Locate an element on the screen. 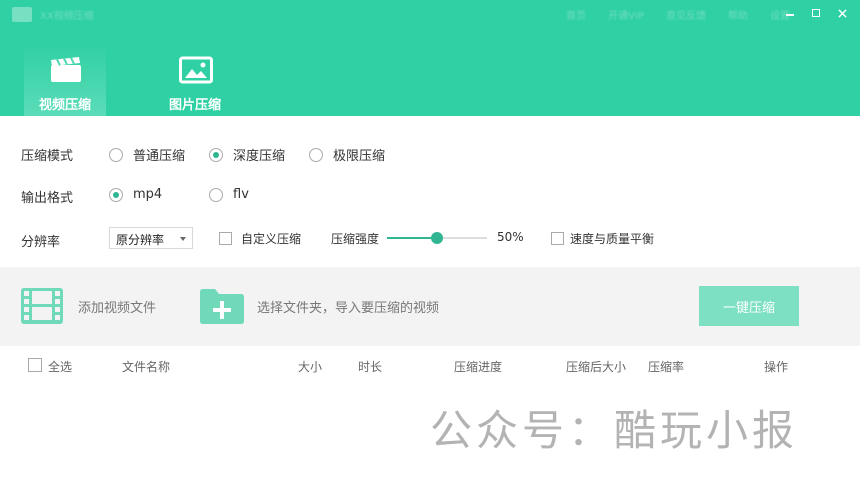 The width and height of the screenshot is (860, 491). radio-deep-compress: 深度压缩 is located at coordinates (247, 154).